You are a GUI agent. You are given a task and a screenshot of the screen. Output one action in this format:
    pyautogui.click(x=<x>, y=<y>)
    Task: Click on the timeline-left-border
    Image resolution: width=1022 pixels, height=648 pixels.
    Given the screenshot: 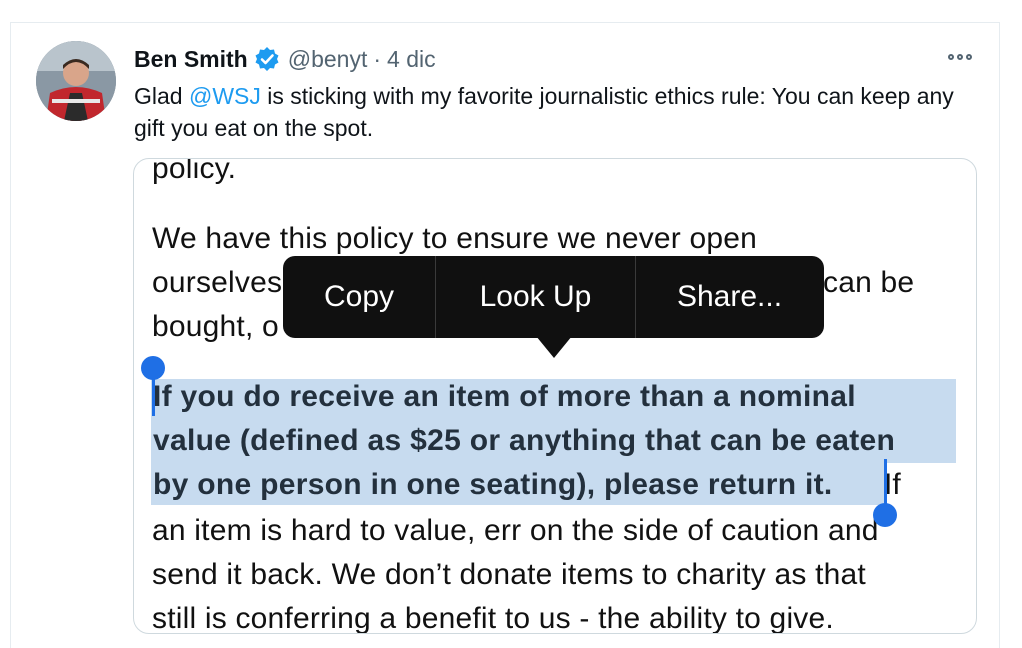 What is the action you would take?
    pyautogui.click(x=10, y=335)
    